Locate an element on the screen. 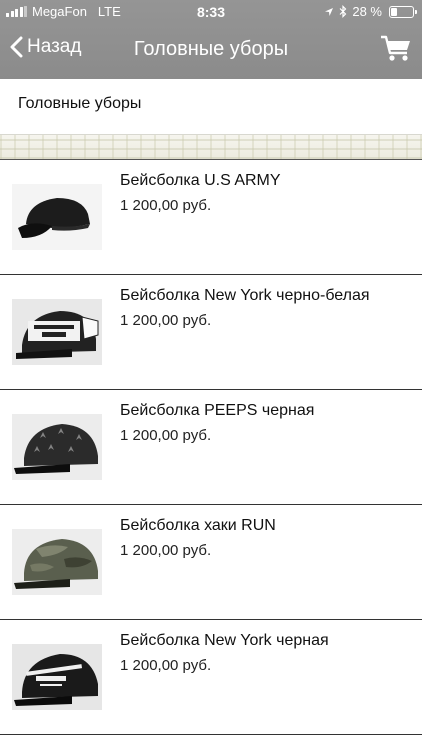 This screenshot has width=422, height=750. cart-icon is located at coordinates (396, 48).